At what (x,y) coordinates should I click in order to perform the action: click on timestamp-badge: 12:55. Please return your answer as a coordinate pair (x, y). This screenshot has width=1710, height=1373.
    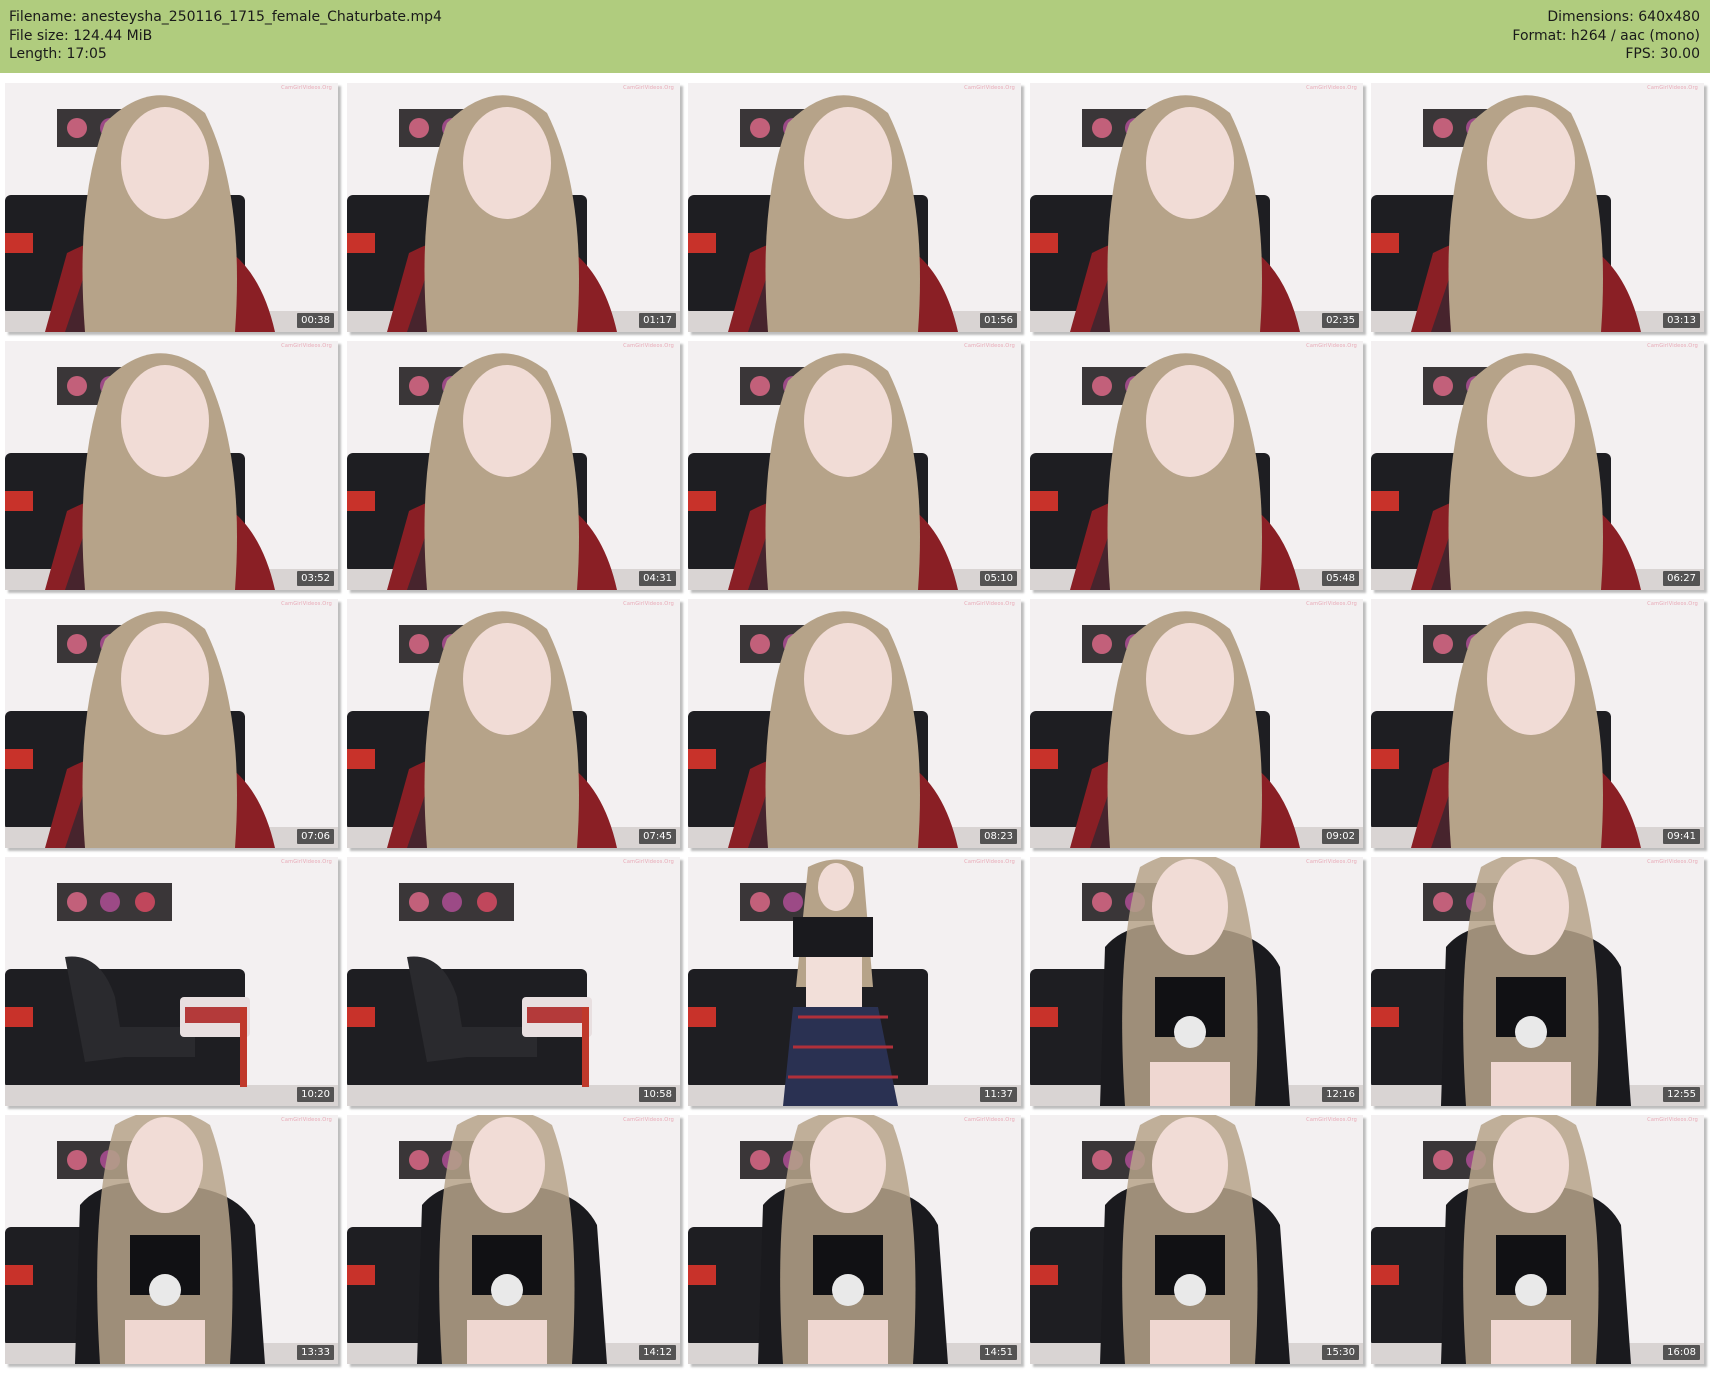
    Looking at the image, I should click on (1681, 1094).